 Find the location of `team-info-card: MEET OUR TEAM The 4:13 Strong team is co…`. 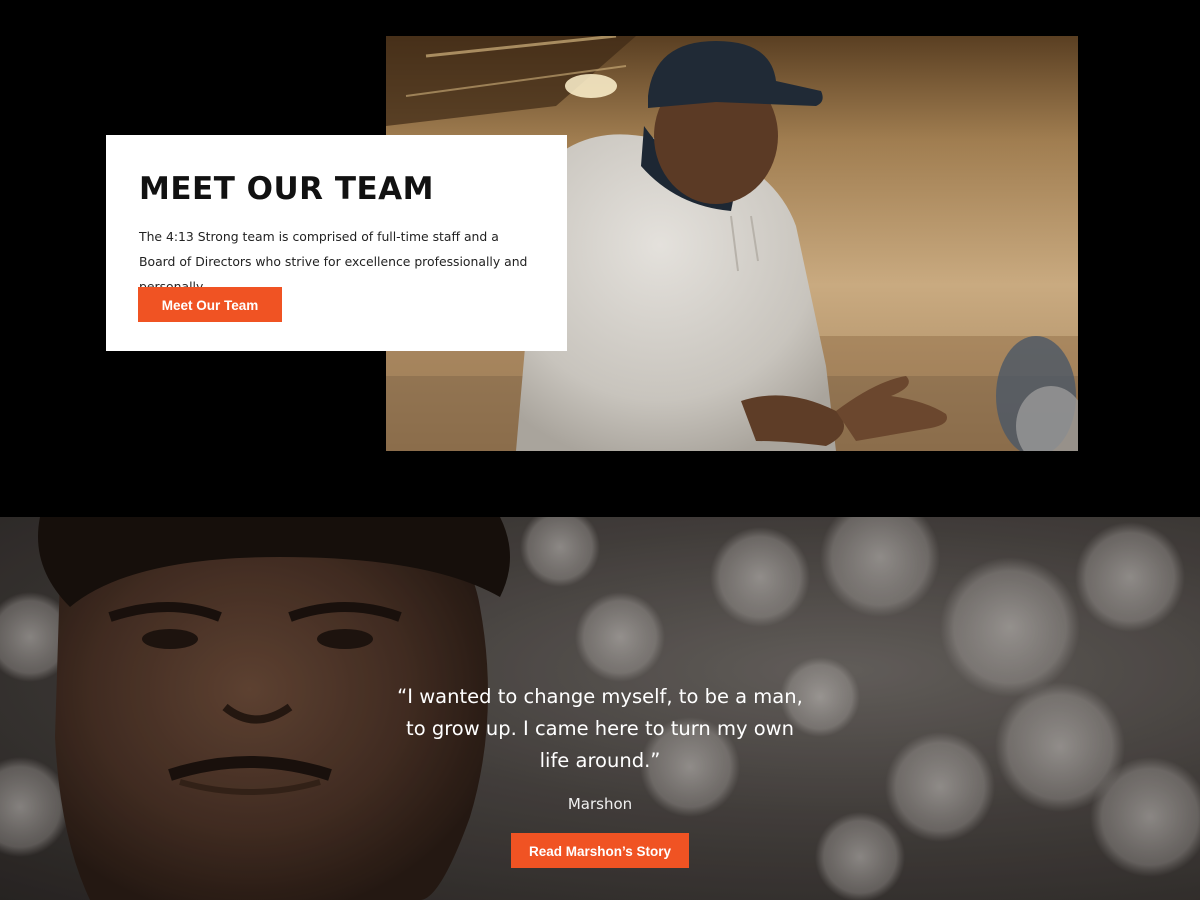

team-info-card: MEET OUR TEAM The 4:13 Strong team is co… is located at coordinates (336, 243).